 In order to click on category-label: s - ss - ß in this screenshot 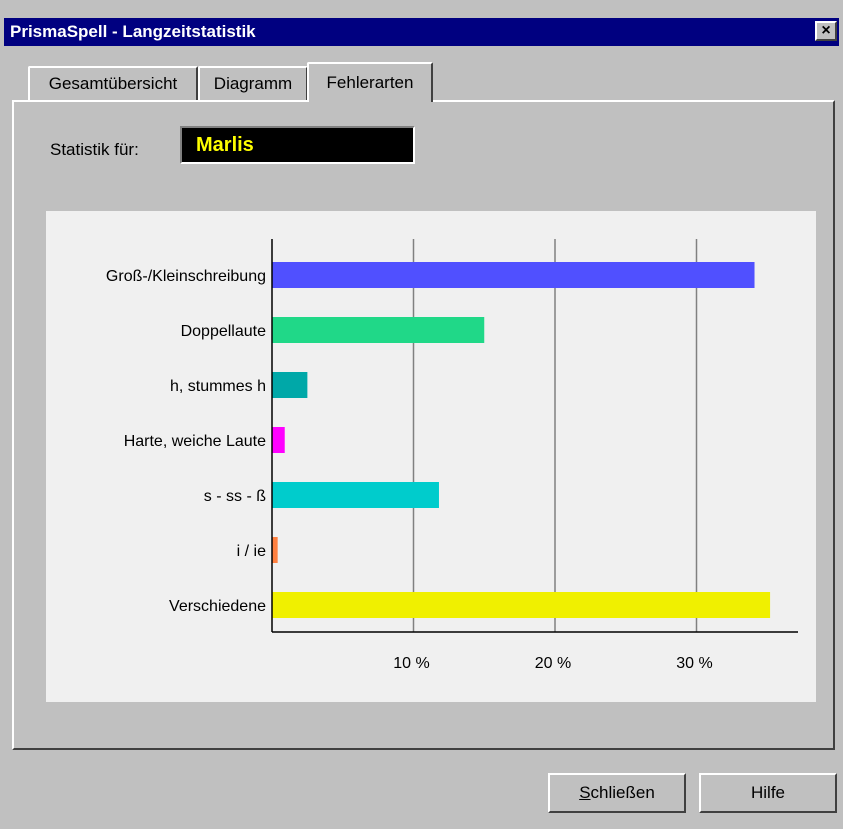, I will do `click(235, 496)`.